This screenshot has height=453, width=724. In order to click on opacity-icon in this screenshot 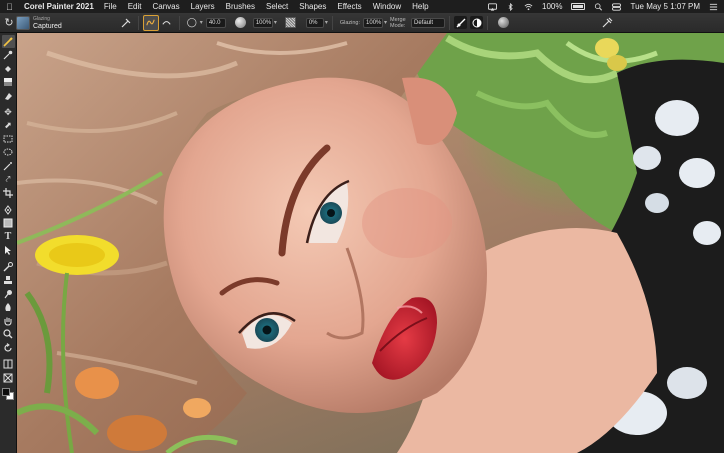, I will do `click(240, 22)`.